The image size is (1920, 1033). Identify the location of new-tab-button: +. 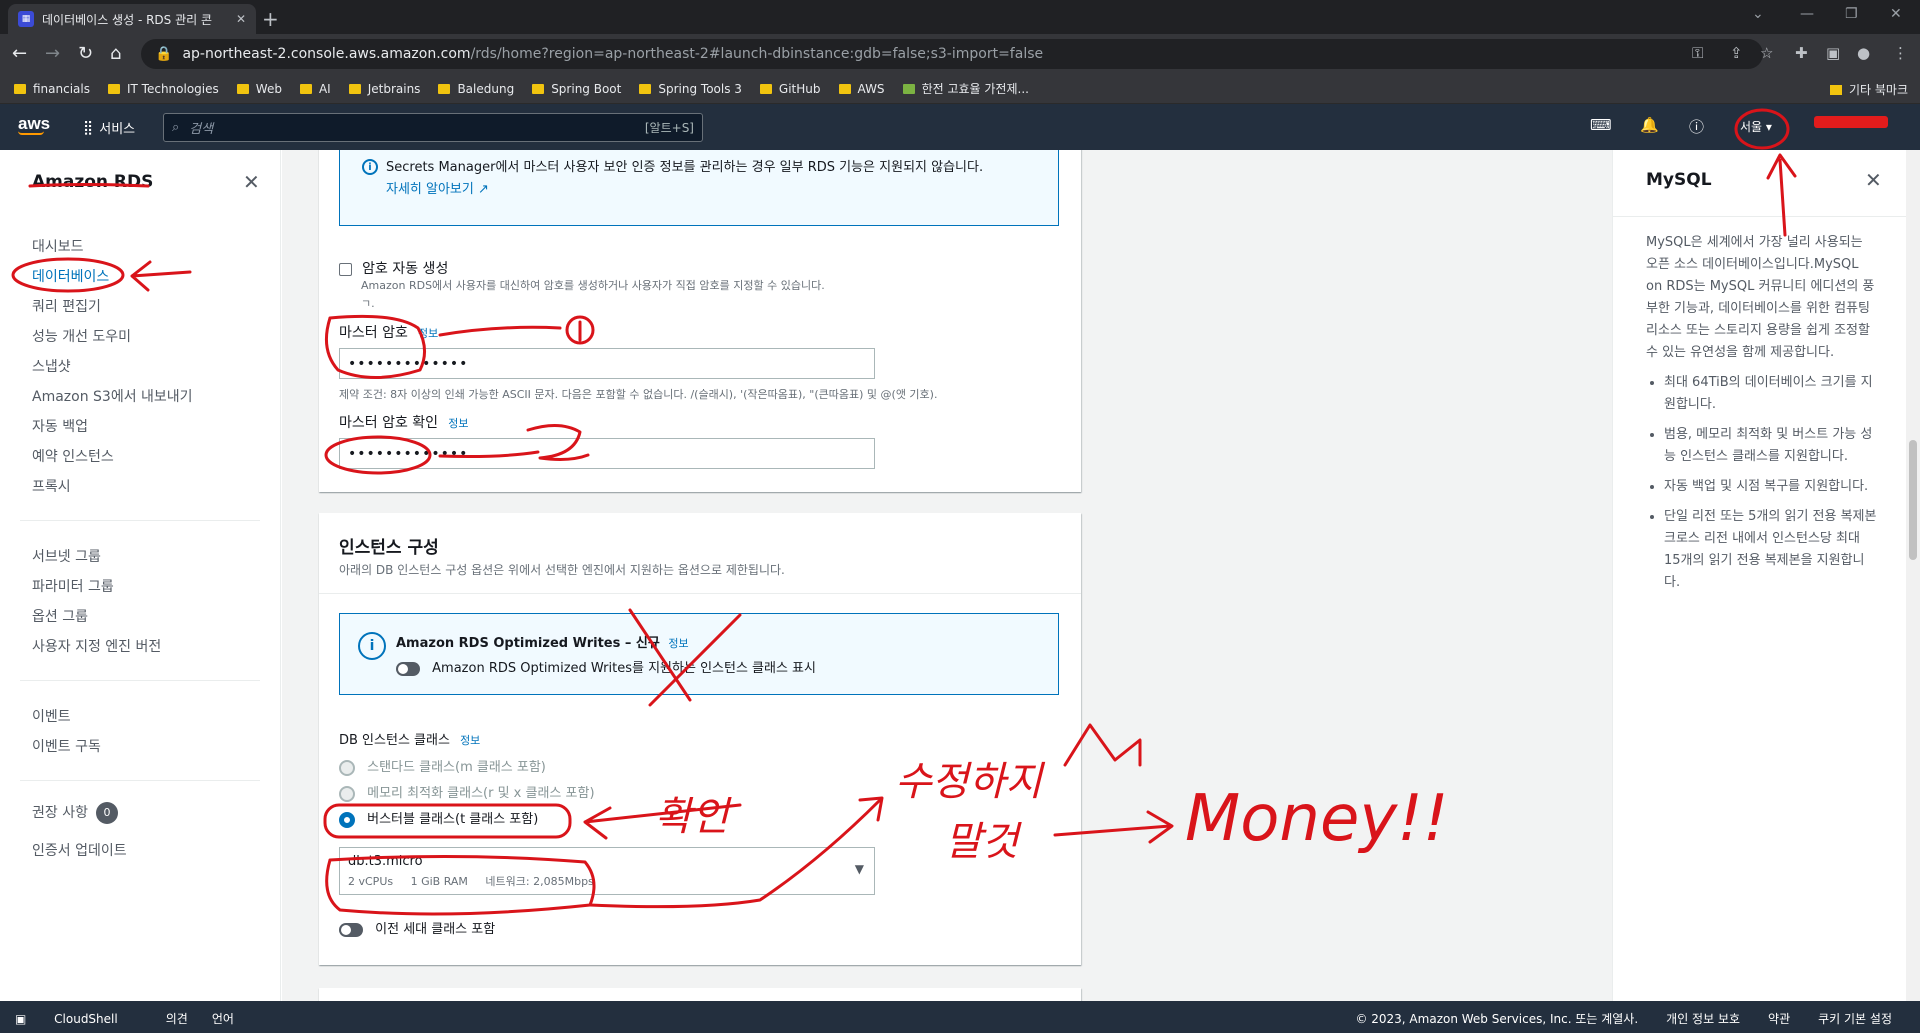
(270, 19).